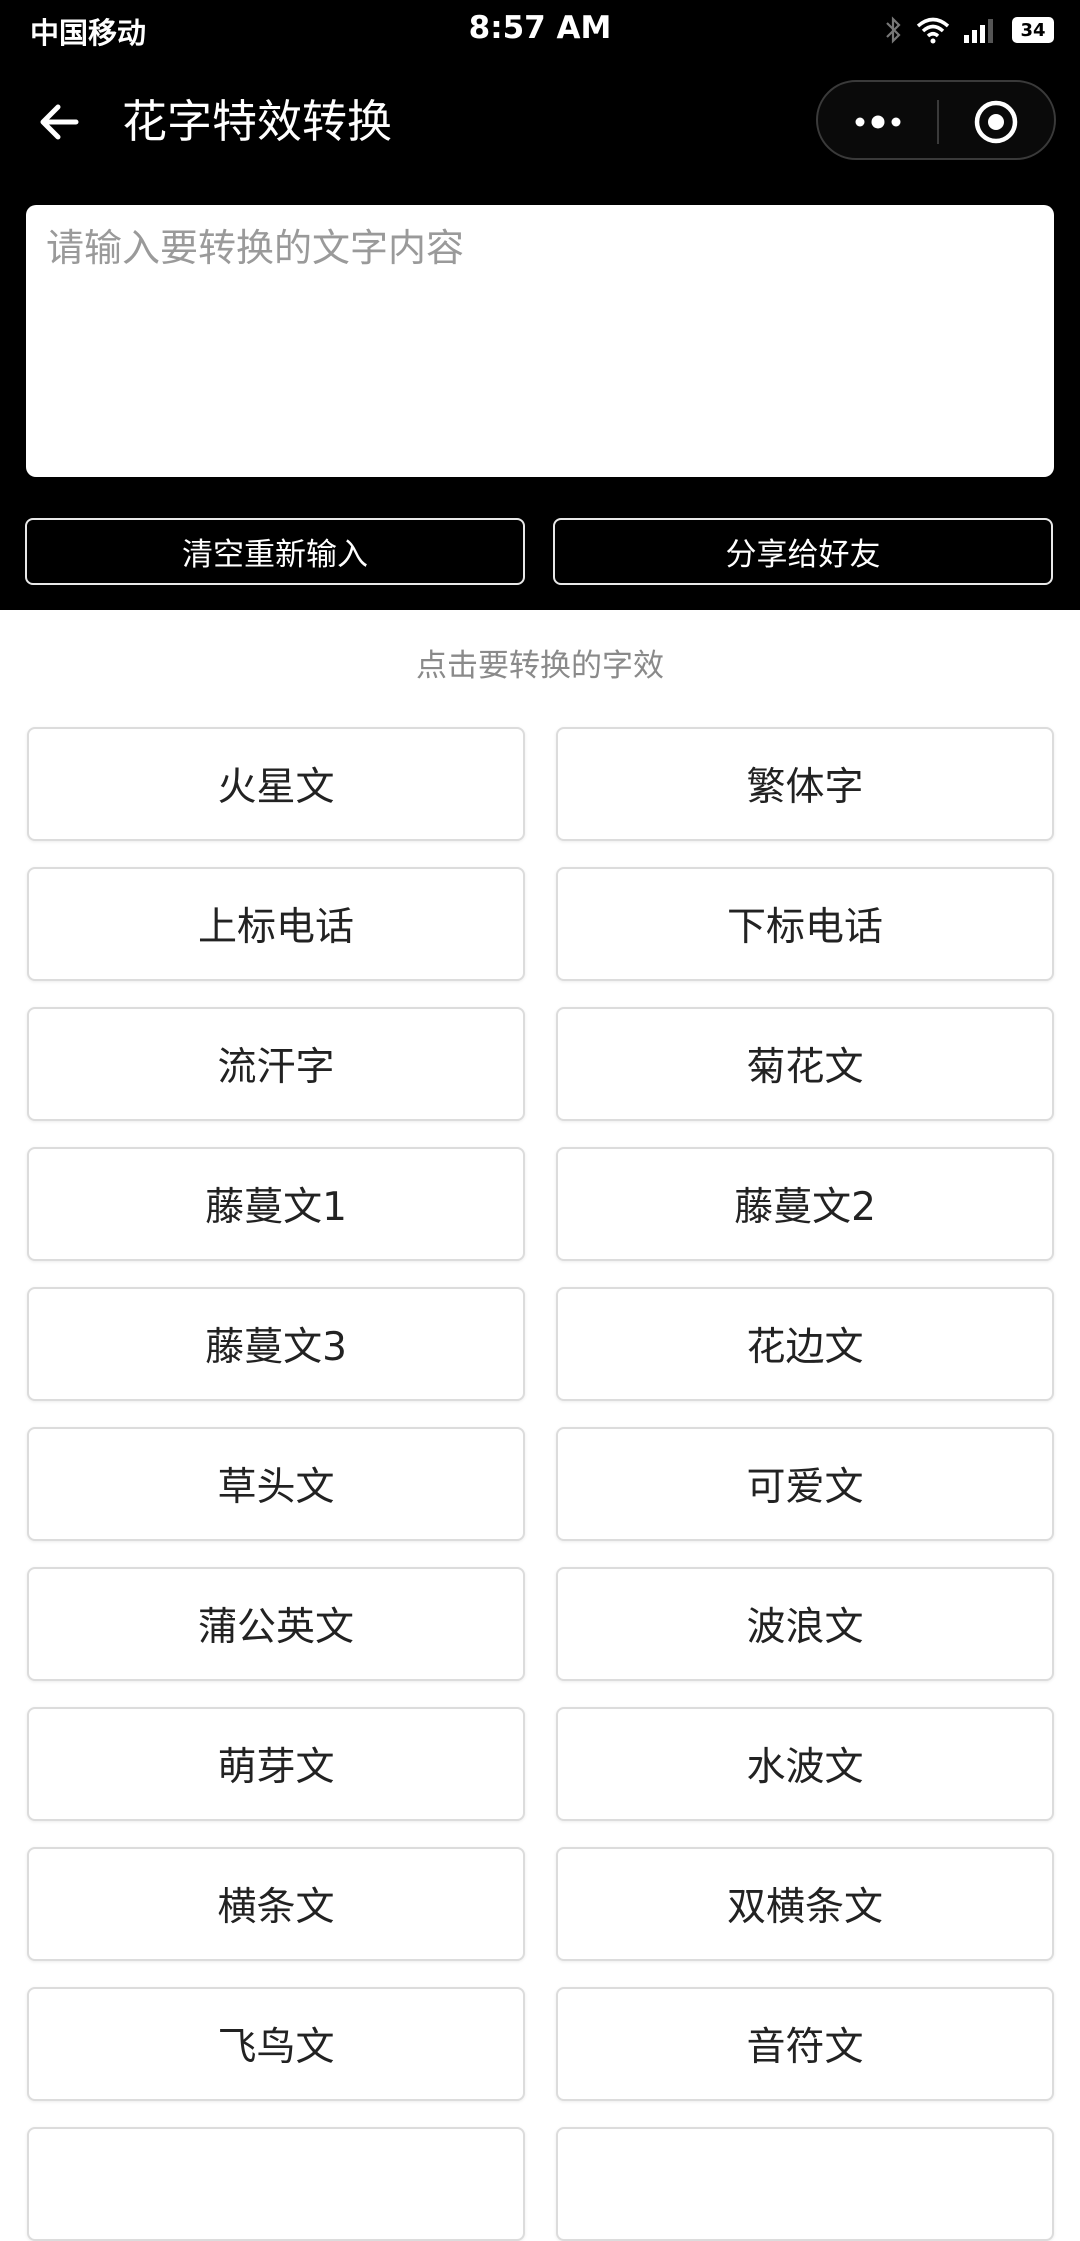 This screenshot has width=1080, height=2241. Describe the element at coordinates (276, 2044) in the screenshot. I see `effect-button: 飞鸟文` at that location.